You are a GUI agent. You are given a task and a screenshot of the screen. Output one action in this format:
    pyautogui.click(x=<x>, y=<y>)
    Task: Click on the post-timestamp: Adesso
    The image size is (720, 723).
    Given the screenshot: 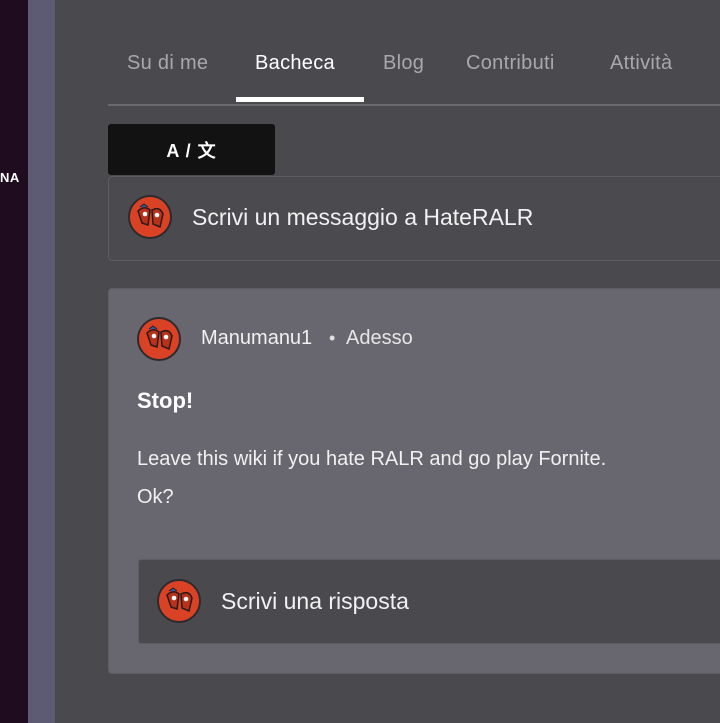 What is the action you would take?
    pyautogui.click(x=379, y=338)
    